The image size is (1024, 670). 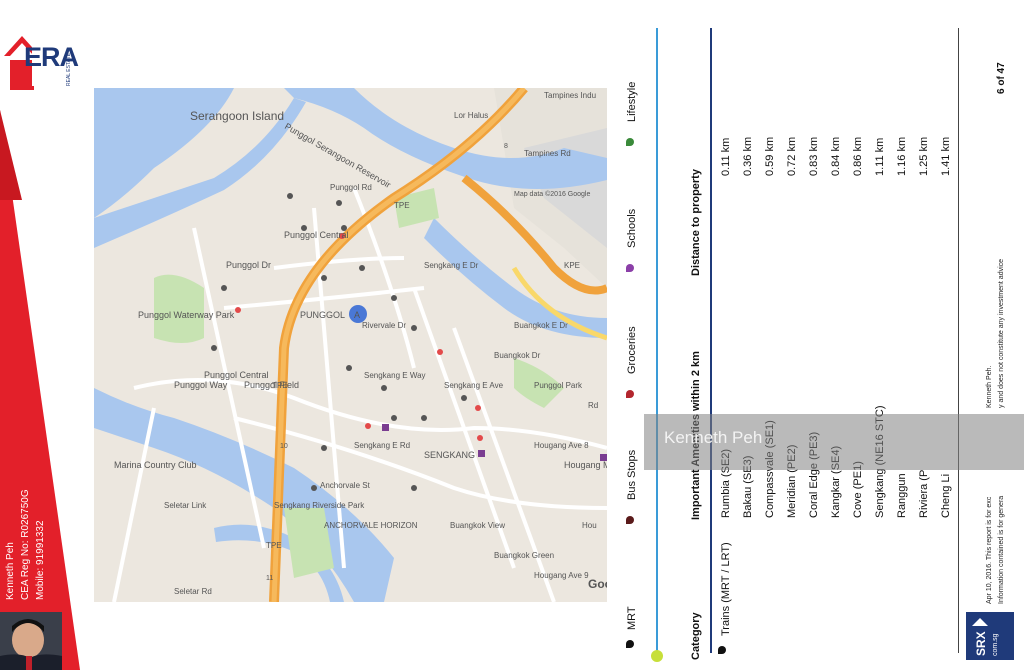 What do you see at coordinates (10, 571) in the screenshot?
I see `agent-name: Kenneth Peh` at bounding box center [10, 571].